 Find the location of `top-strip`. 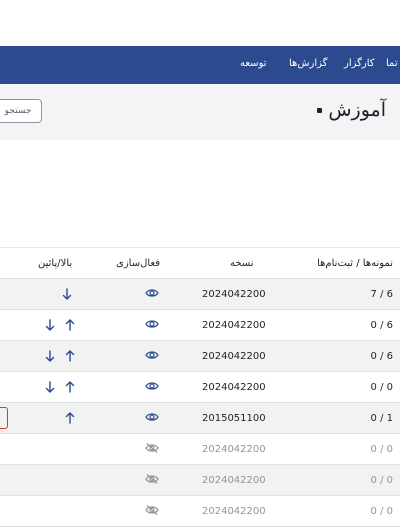

top-strip is located at coordinates (200, 23).